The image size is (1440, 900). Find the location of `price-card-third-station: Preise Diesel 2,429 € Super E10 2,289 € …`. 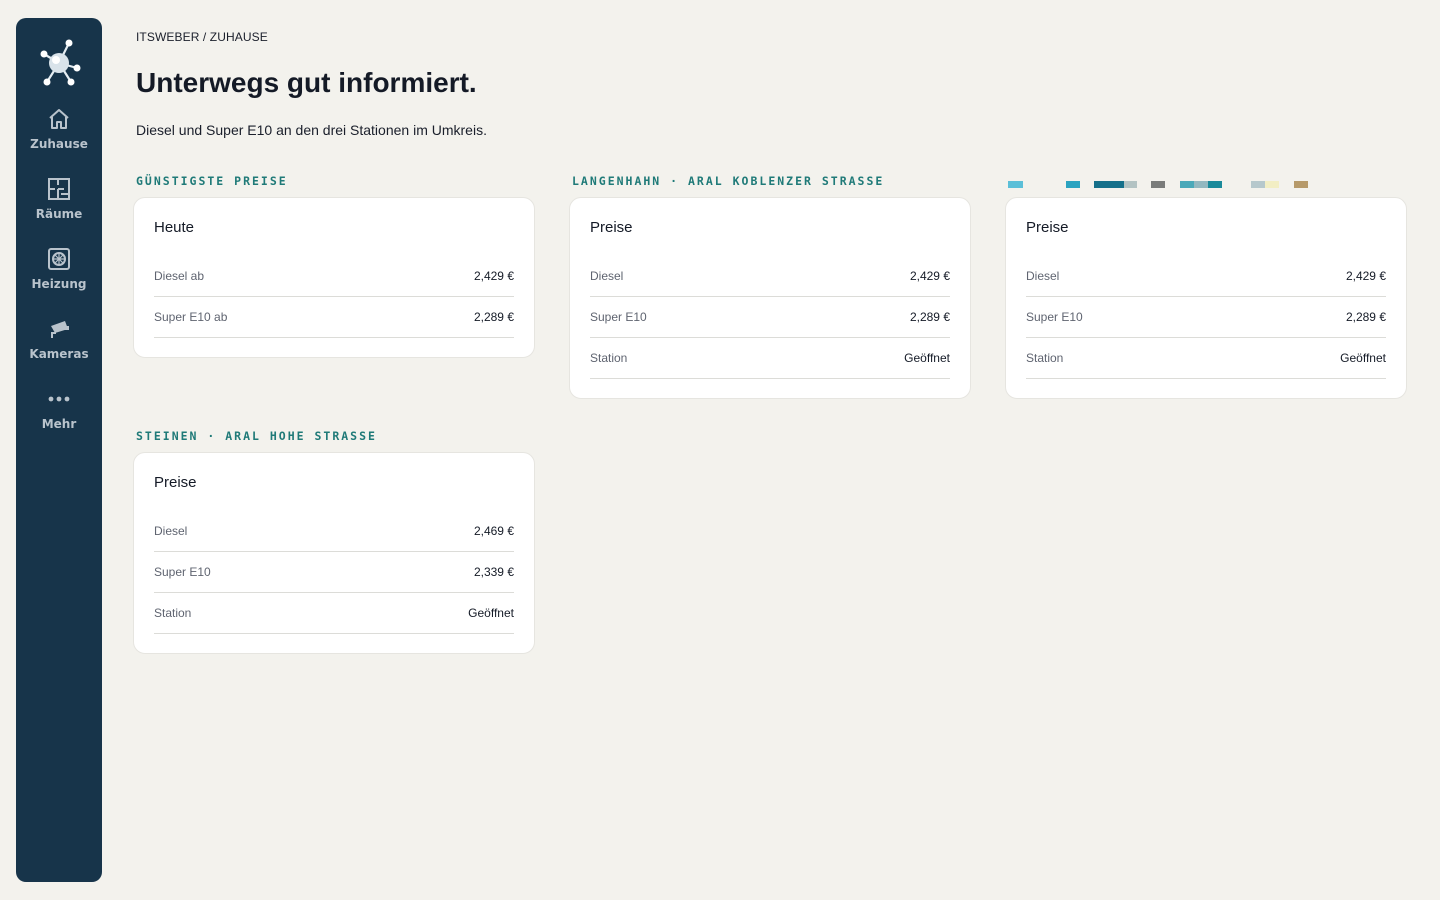

price-card-third-station: Preise Diesel 2,429 € Super E10 2,289 € … is located at coordinates (1206, 298).